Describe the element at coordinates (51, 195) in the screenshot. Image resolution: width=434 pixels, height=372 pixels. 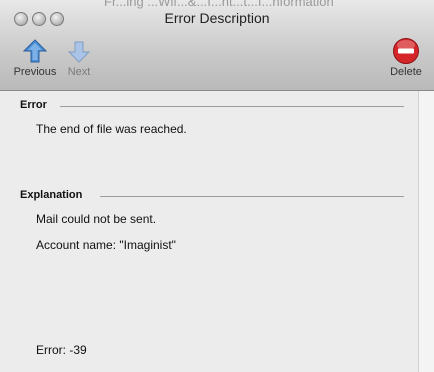
I see `explanation-heading: Explanation` at that location.